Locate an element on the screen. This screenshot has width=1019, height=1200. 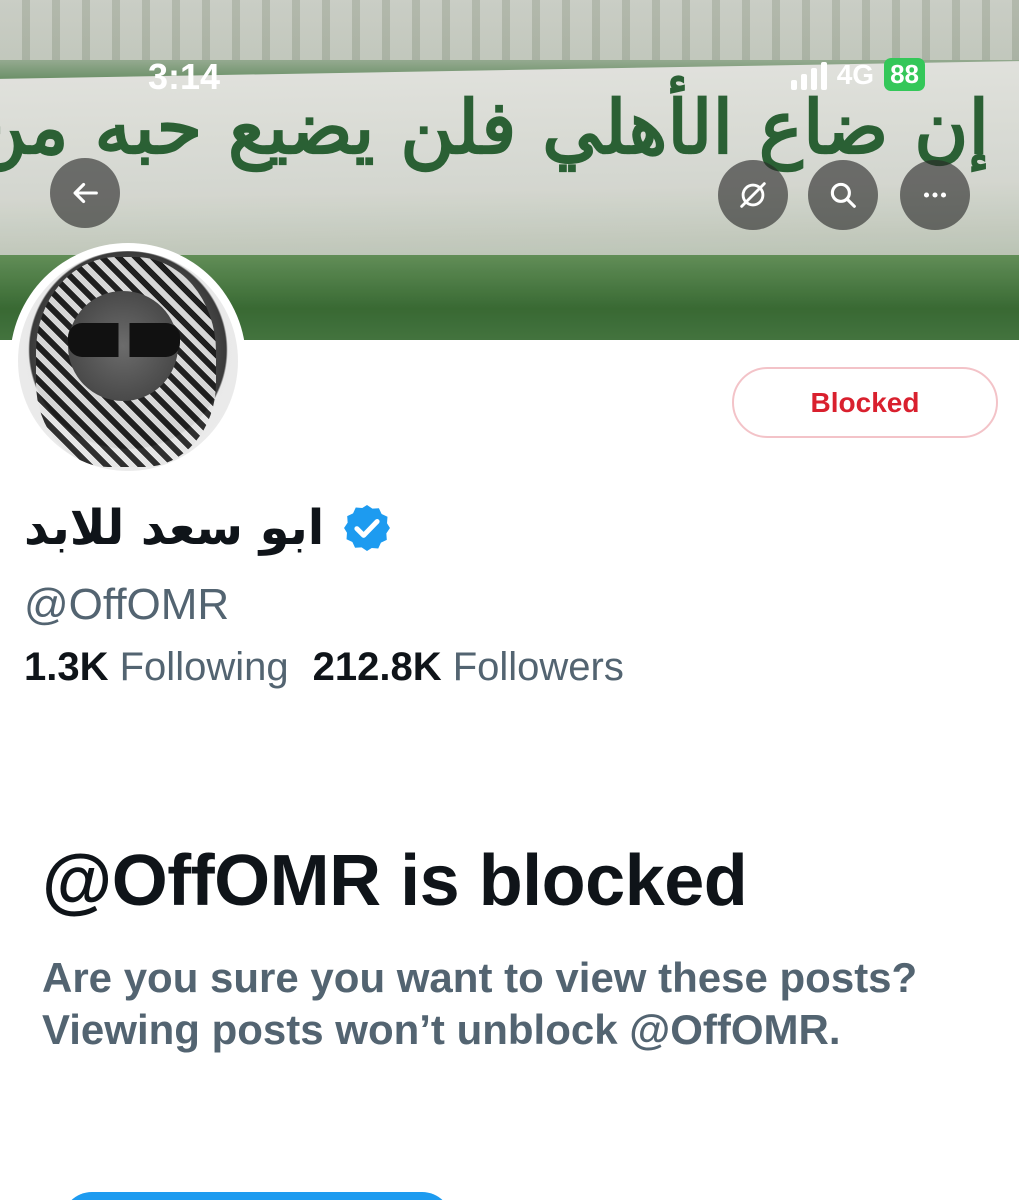
more-horizontal-icon is located at coordinates (935, 195).